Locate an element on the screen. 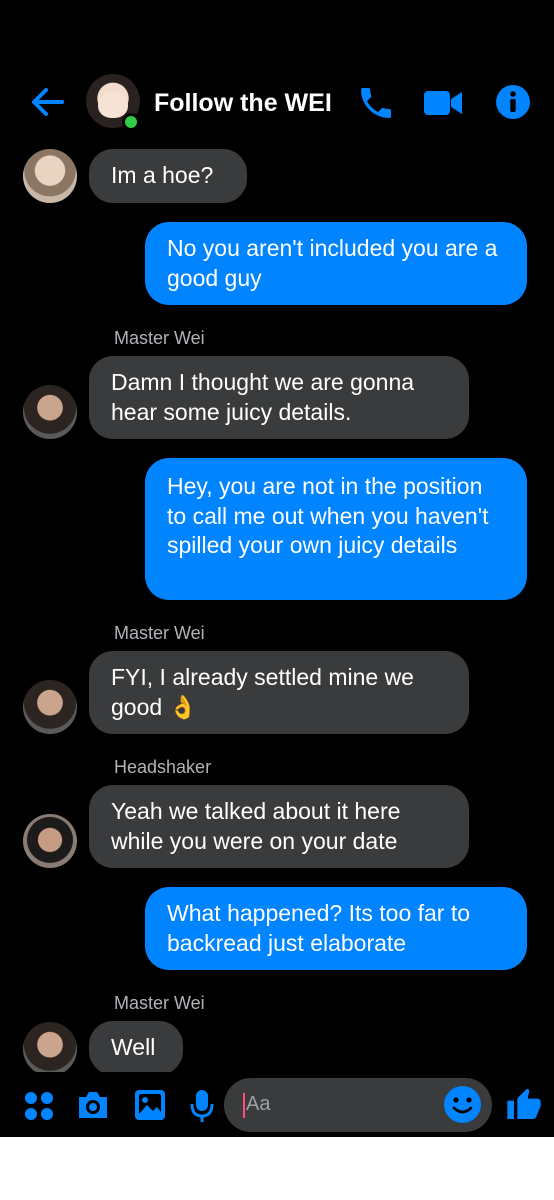 This screenshot has height=1200, width=554. video-camera-icon is located at coordinates (443, 105).